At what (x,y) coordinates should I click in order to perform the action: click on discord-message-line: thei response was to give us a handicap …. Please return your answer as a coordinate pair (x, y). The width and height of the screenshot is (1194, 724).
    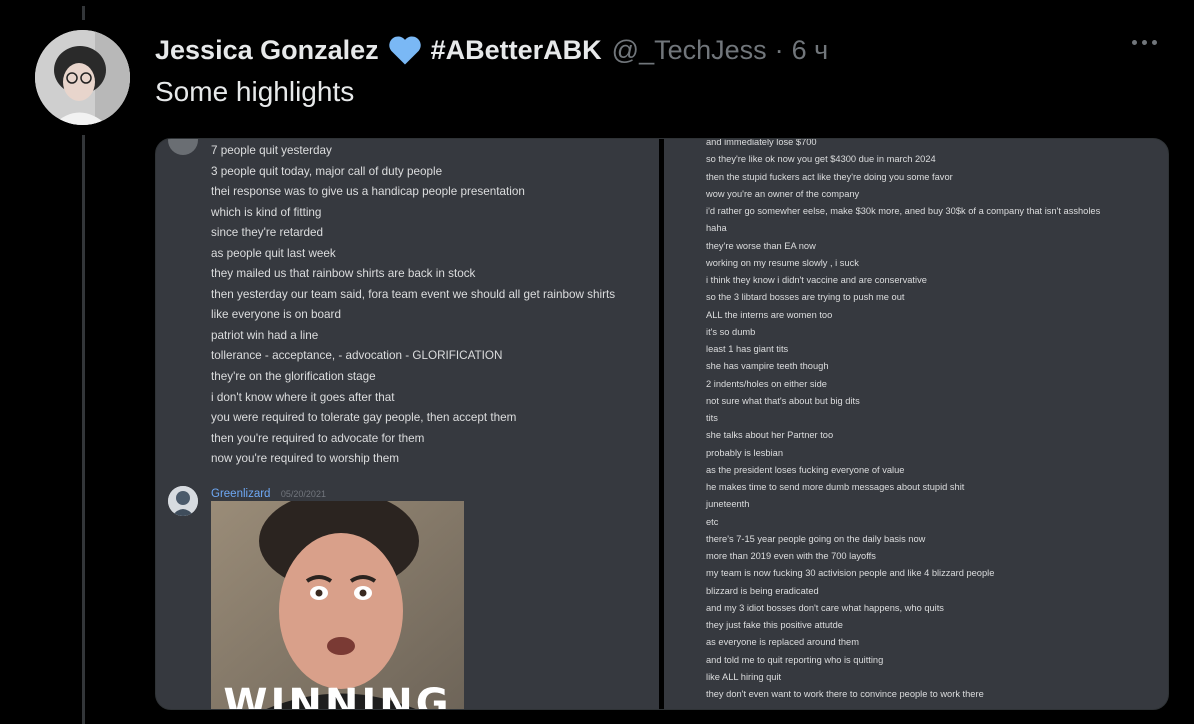
    Looking at the image, I should click on (368, 192).